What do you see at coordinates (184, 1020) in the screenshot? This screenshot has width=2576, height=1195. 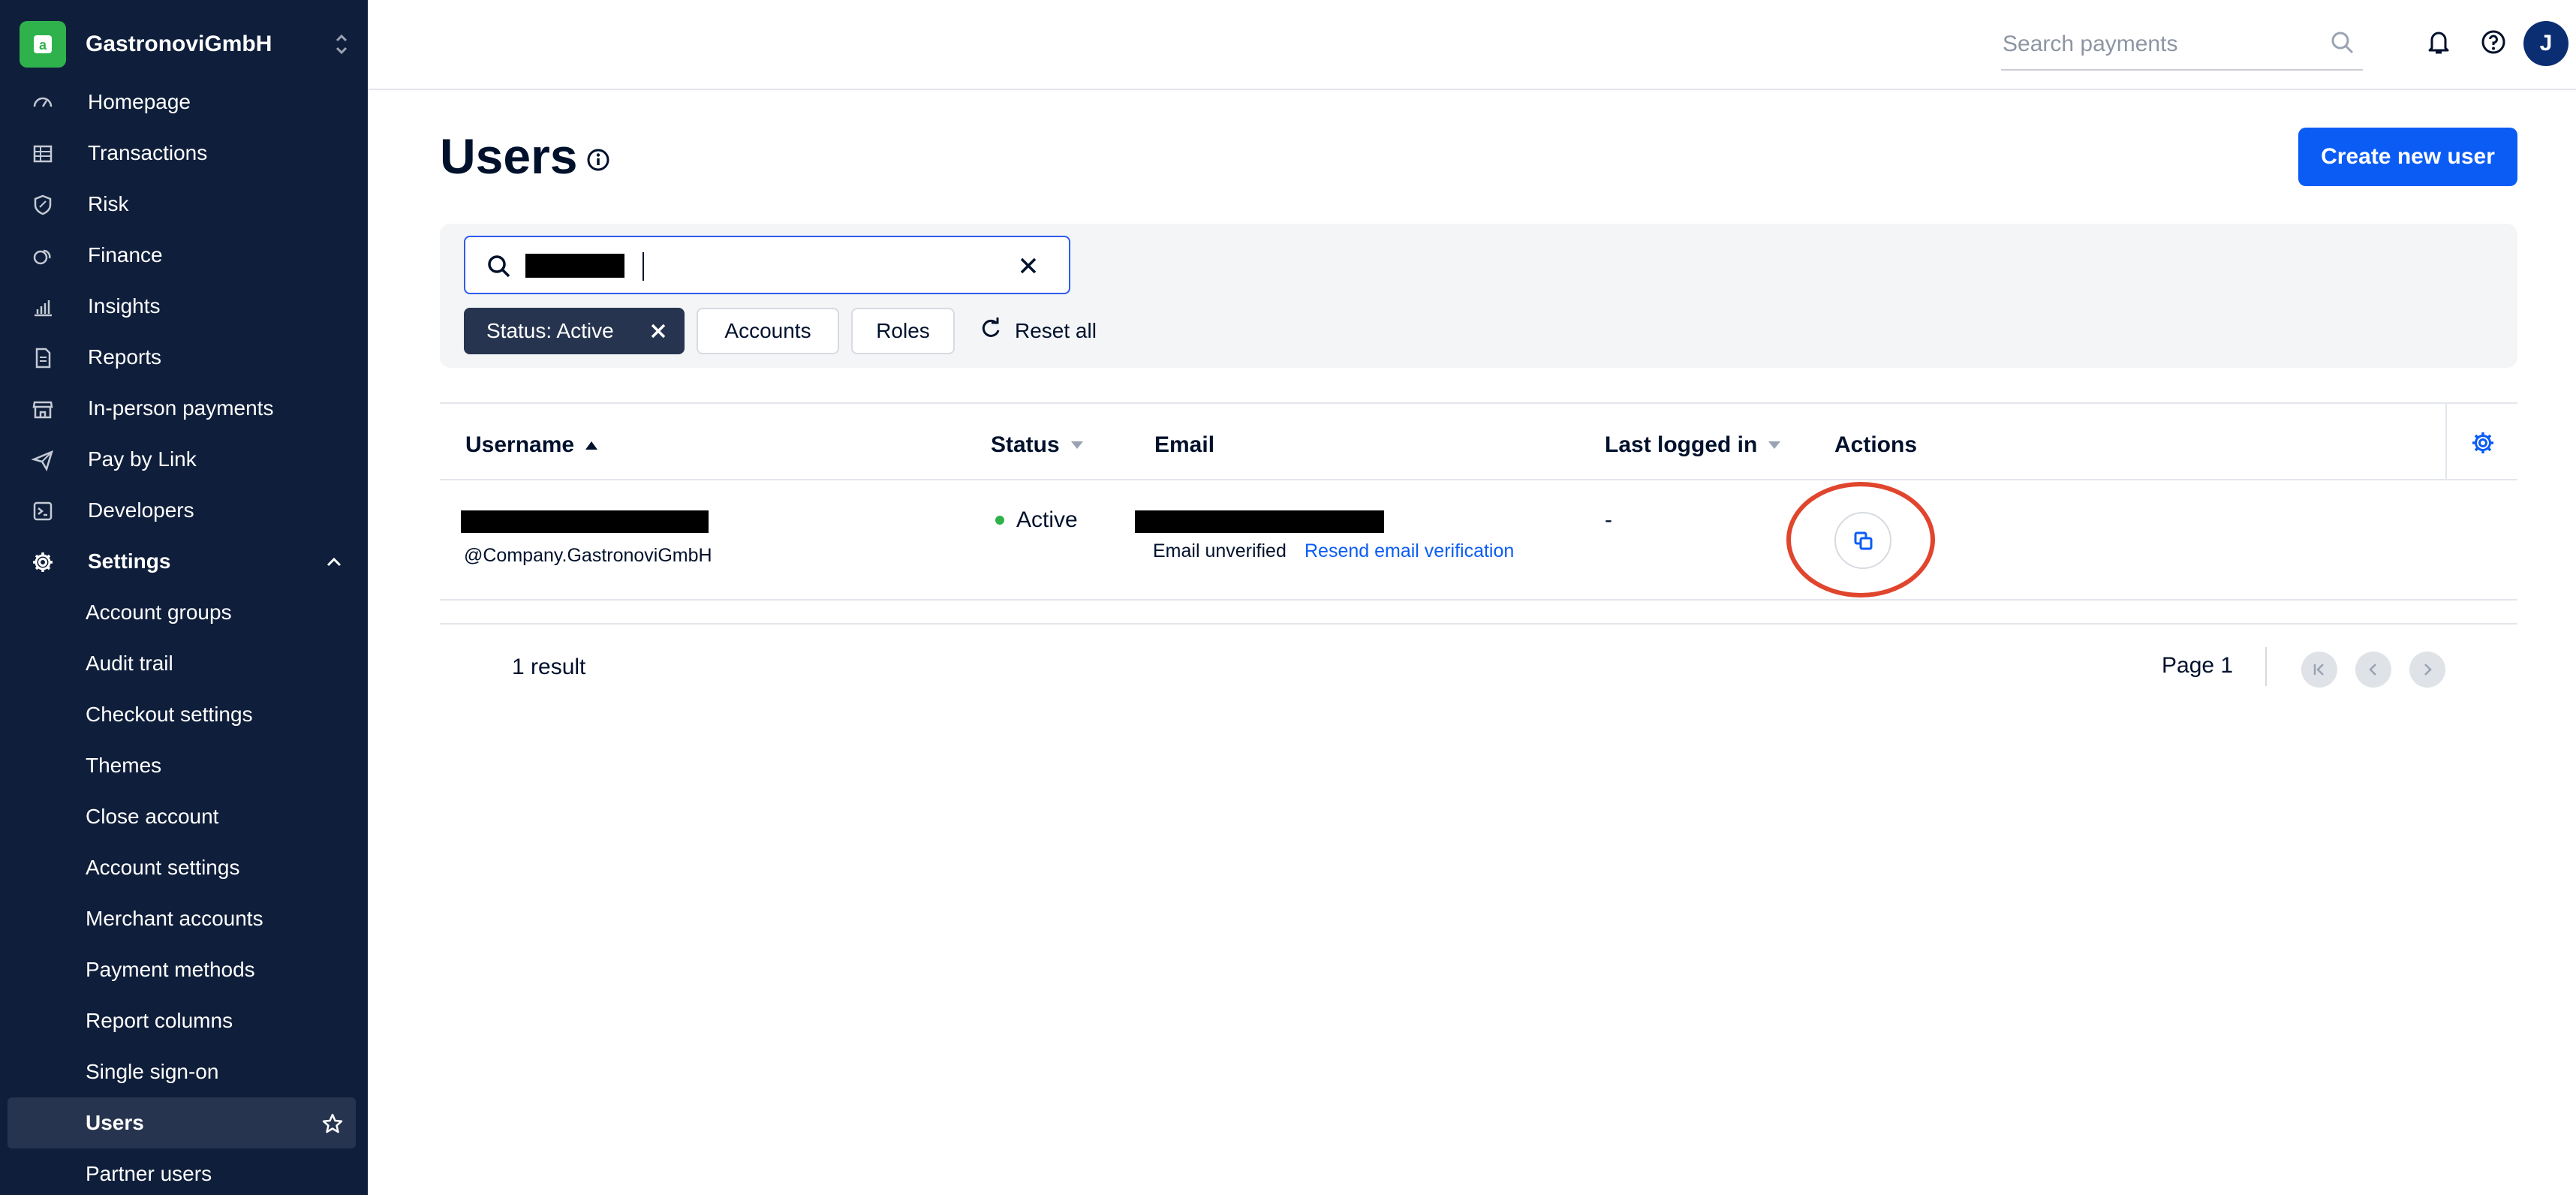 I see `sidebar-item-report-columns: Report columns` at bounding box center [184, 1020].